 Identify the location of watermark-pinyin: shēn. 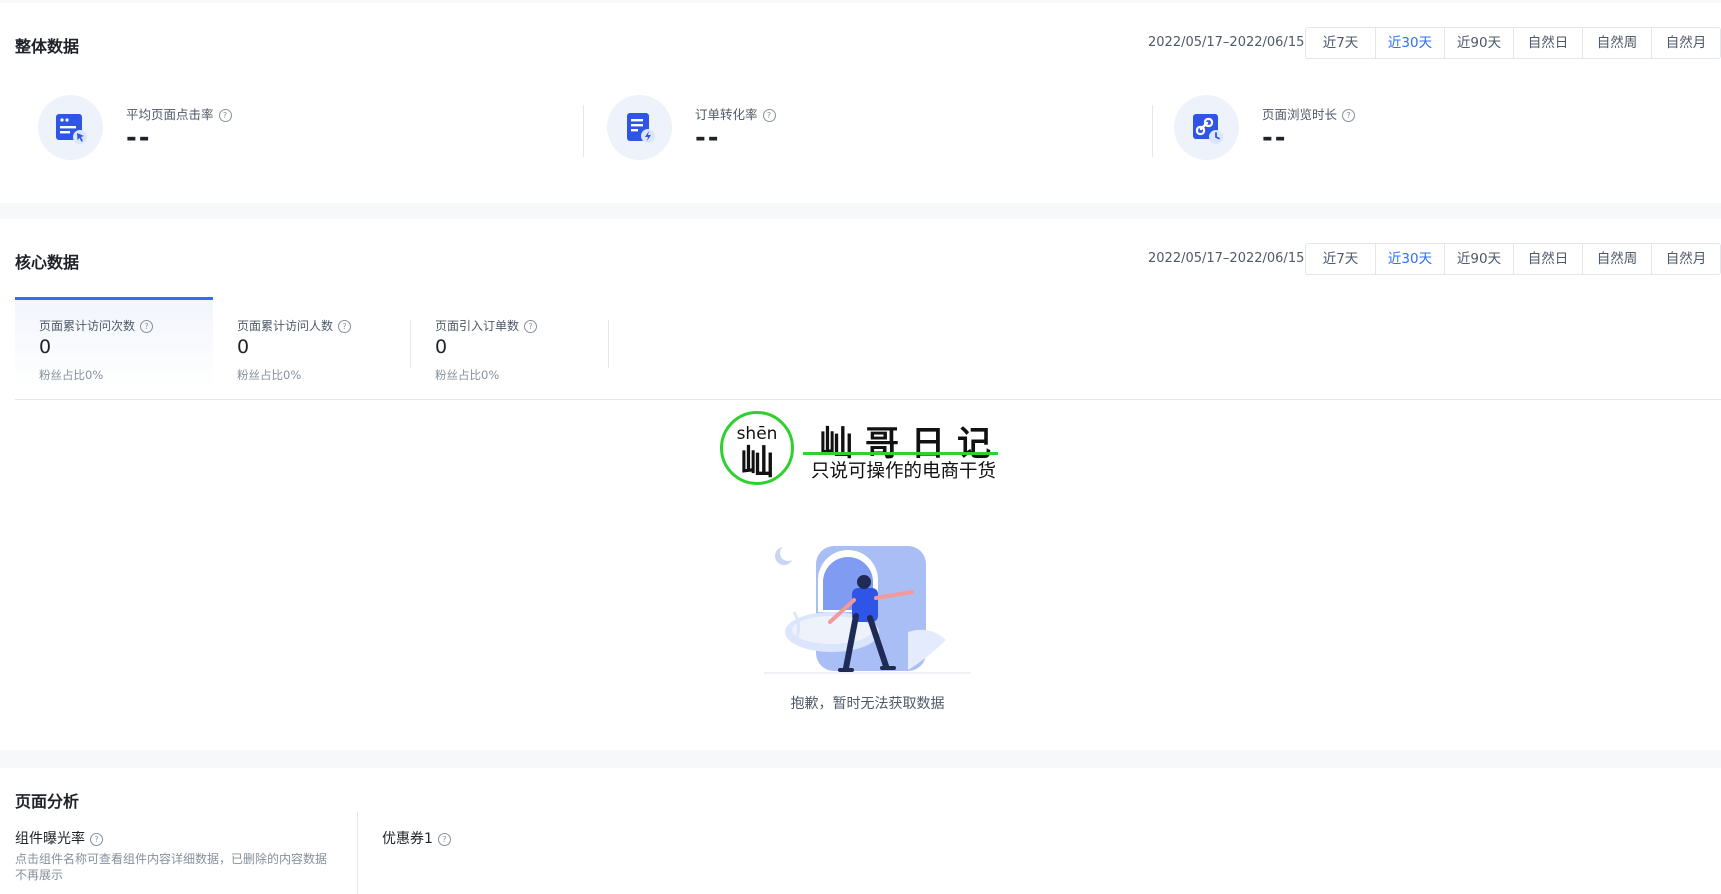
(757, 434).